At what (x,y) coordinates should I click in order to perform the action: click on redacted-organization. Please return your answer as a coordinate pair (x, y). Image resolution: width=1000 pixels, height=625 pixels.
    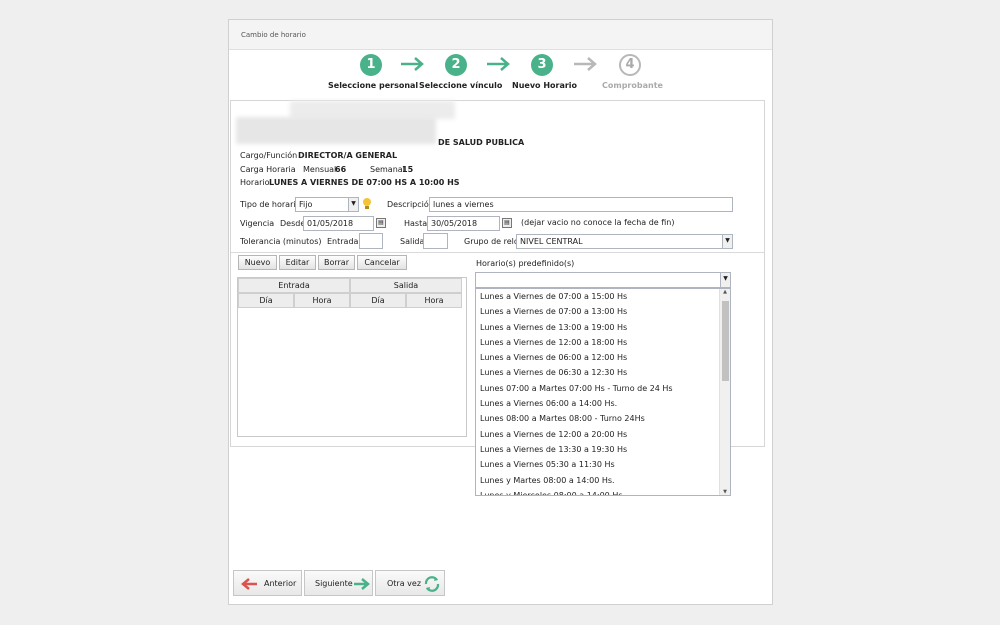
    Looking at the image, I should click on (336, 130).